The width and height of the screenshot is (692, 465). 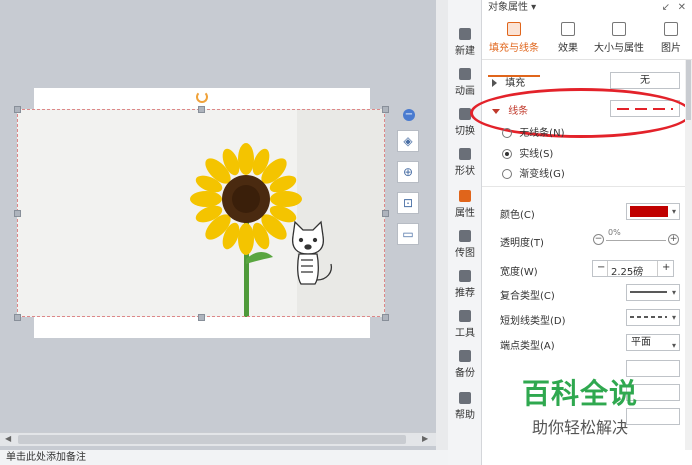 I want to click on crop-icon: ⊡, so click(x=408, y=203).